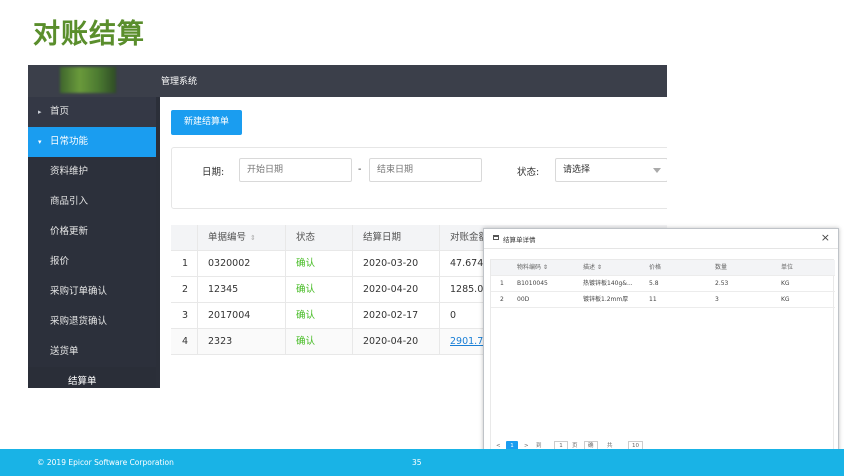 The image size is (844, 476). I want to click on sidebar-item-label: 日常功能, so click(69, 141).